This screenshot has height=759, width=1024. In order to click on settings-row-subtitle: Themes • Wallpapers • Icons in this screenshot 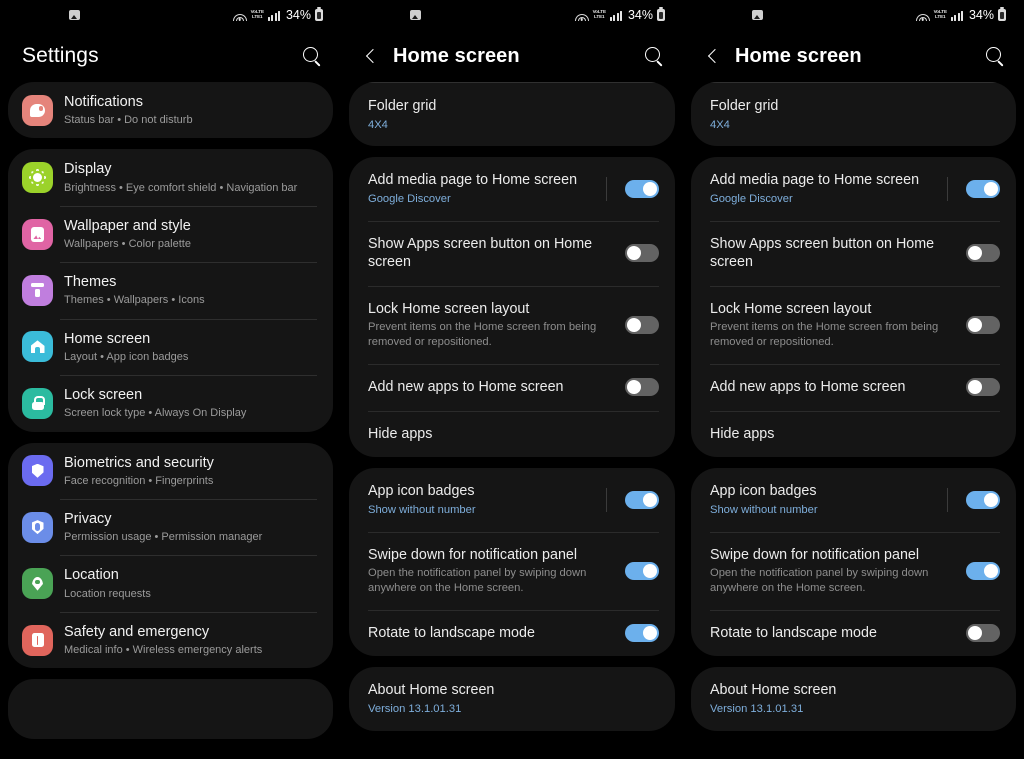, I will do `click(134, 300)`.